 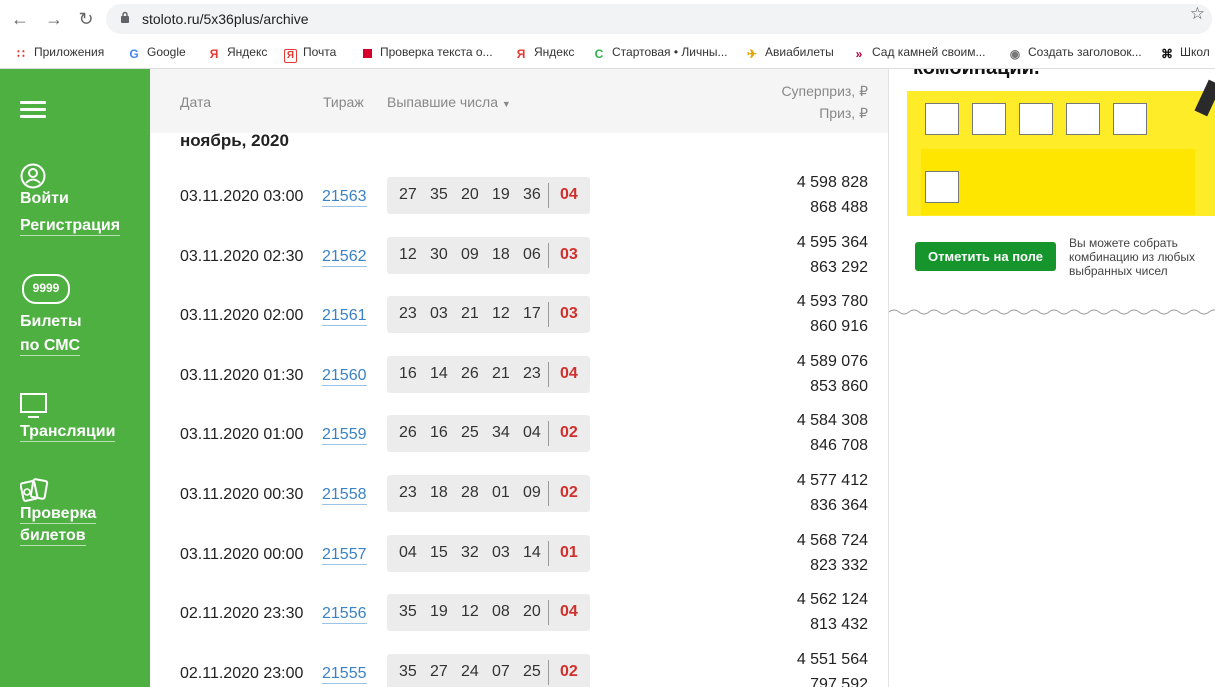 What do you see at coordinates (344, 376) in the screenshot?
I see `draw-number-link: 21560` at bounding box center [344, 376].